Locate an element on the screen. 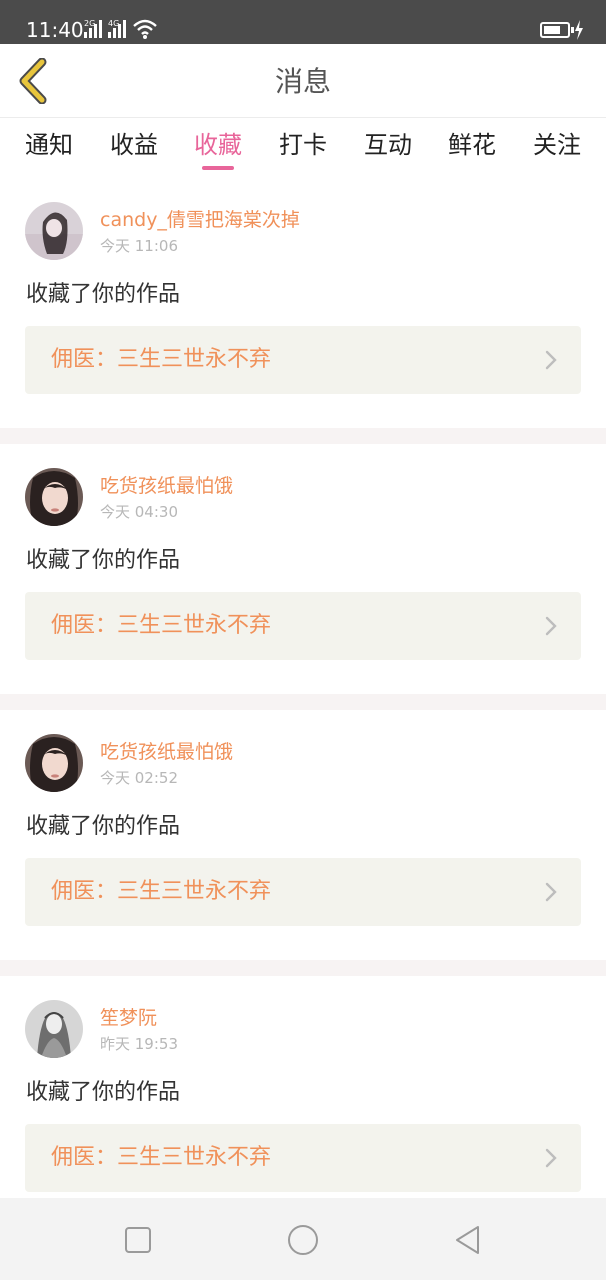 The height and width of the screenshot is (1280, 606). tab-label: 通知 is located at coordinates (49, 145).